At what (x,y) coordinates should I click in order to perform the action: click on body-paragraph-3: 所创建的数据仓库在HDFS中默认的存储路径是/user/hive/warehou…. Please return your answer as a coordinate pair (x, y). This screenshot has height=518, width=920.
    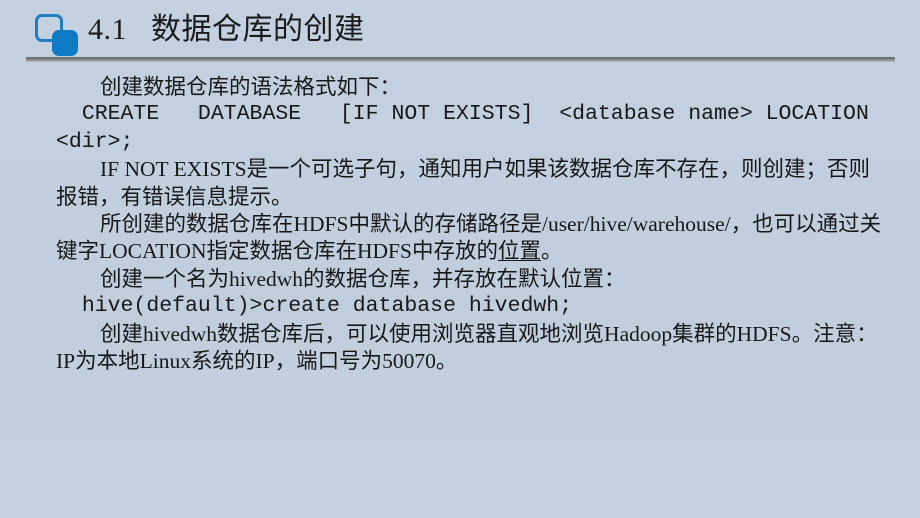
    Looking at the image, I should click on (471, 238).